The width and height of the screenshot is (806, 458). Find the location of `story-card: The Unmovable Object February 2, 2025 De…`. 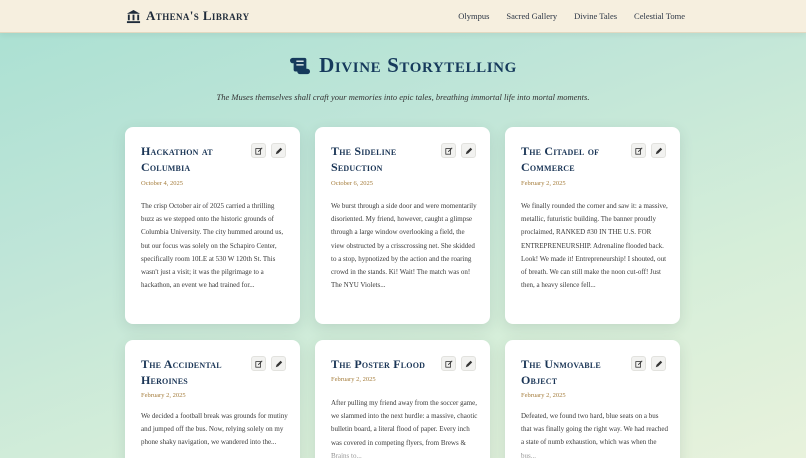

story-card: The Unmovable Object February 2, 2025 De… is located at coordinates (592, 399).